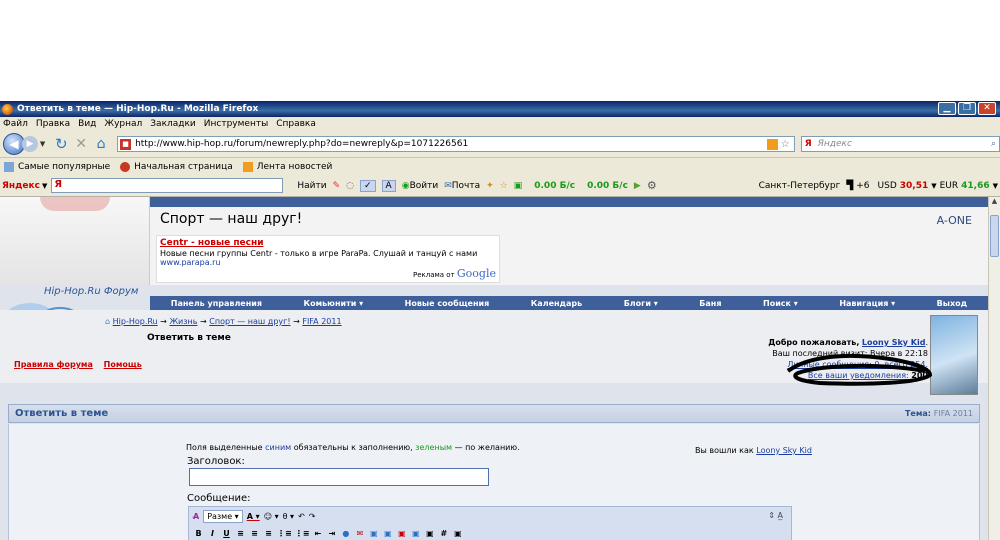 The image size is (1000, 540). What do you see at coordinates (405, 185) in the screenshot?
I see `login-icon: ◉` at bounding box center [405, 185].